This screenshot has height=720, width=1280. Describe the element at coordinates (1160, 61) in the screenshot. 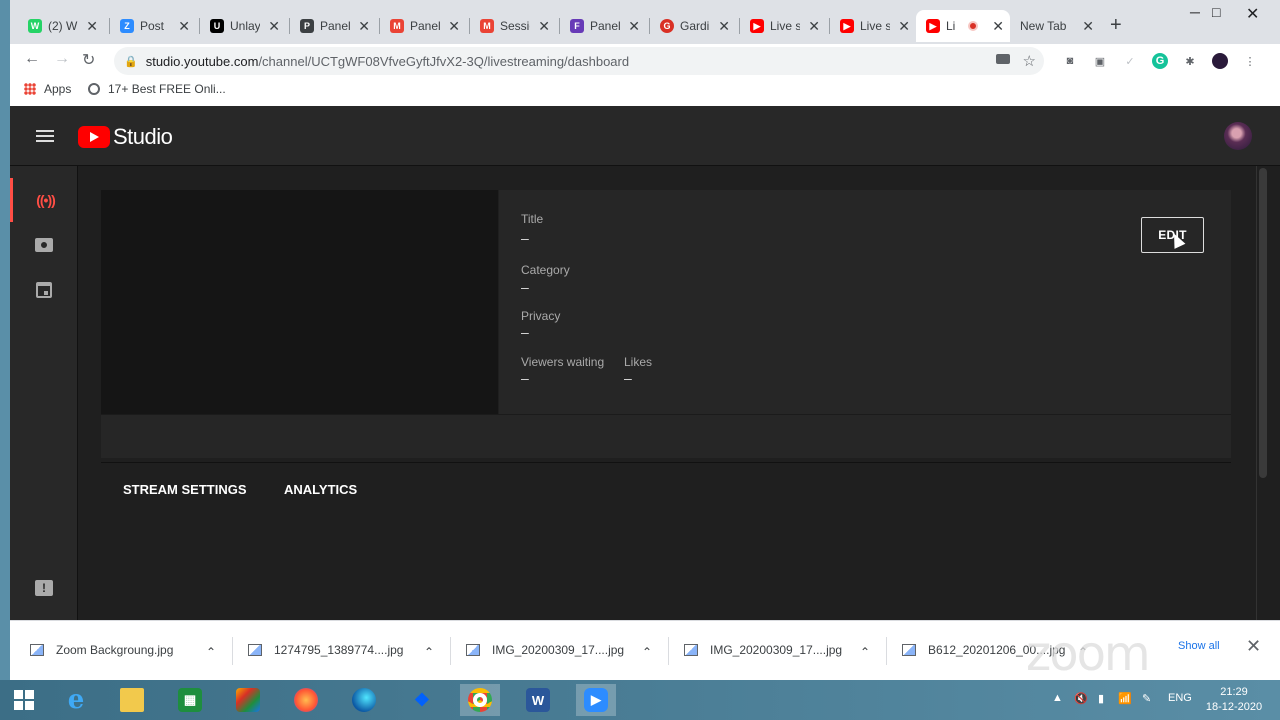

I see `grammarly-icon: G` at that location.